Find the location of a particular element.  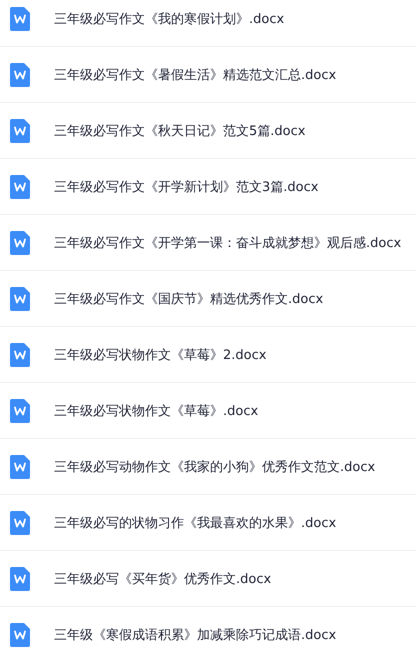

file-name: 三年级必写状物作文《草莓》2.docx is located at coordinates (160, 355).